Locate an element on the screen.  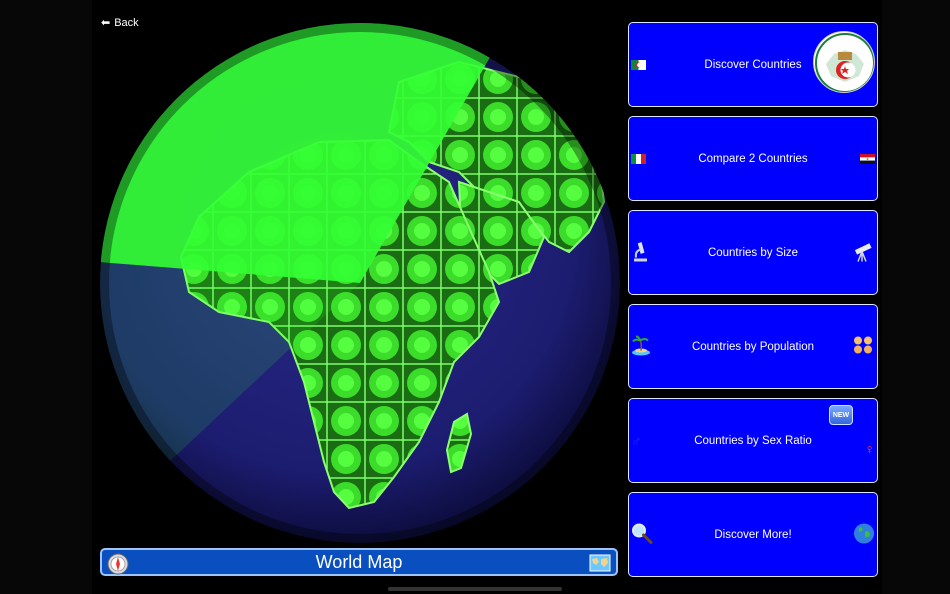
egypt-flag-icon is located at coordinates (867, 159).